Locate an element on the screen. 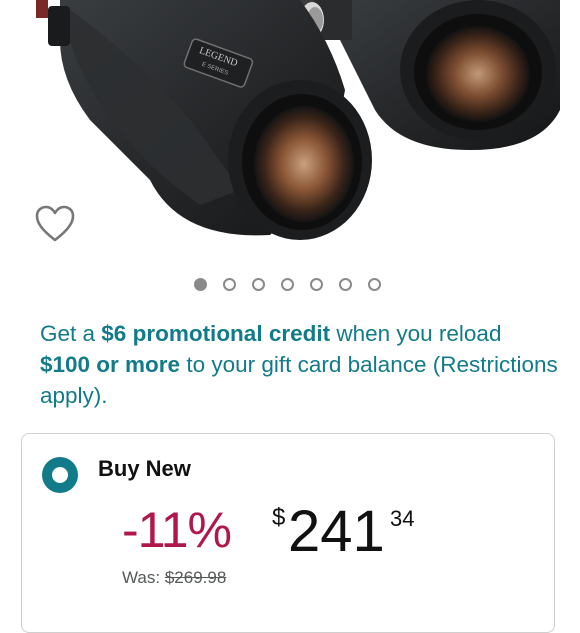 Image resolution: width=580 pixels, height=633 pixels. buy-new-radio is located at coordinates (60, 475).